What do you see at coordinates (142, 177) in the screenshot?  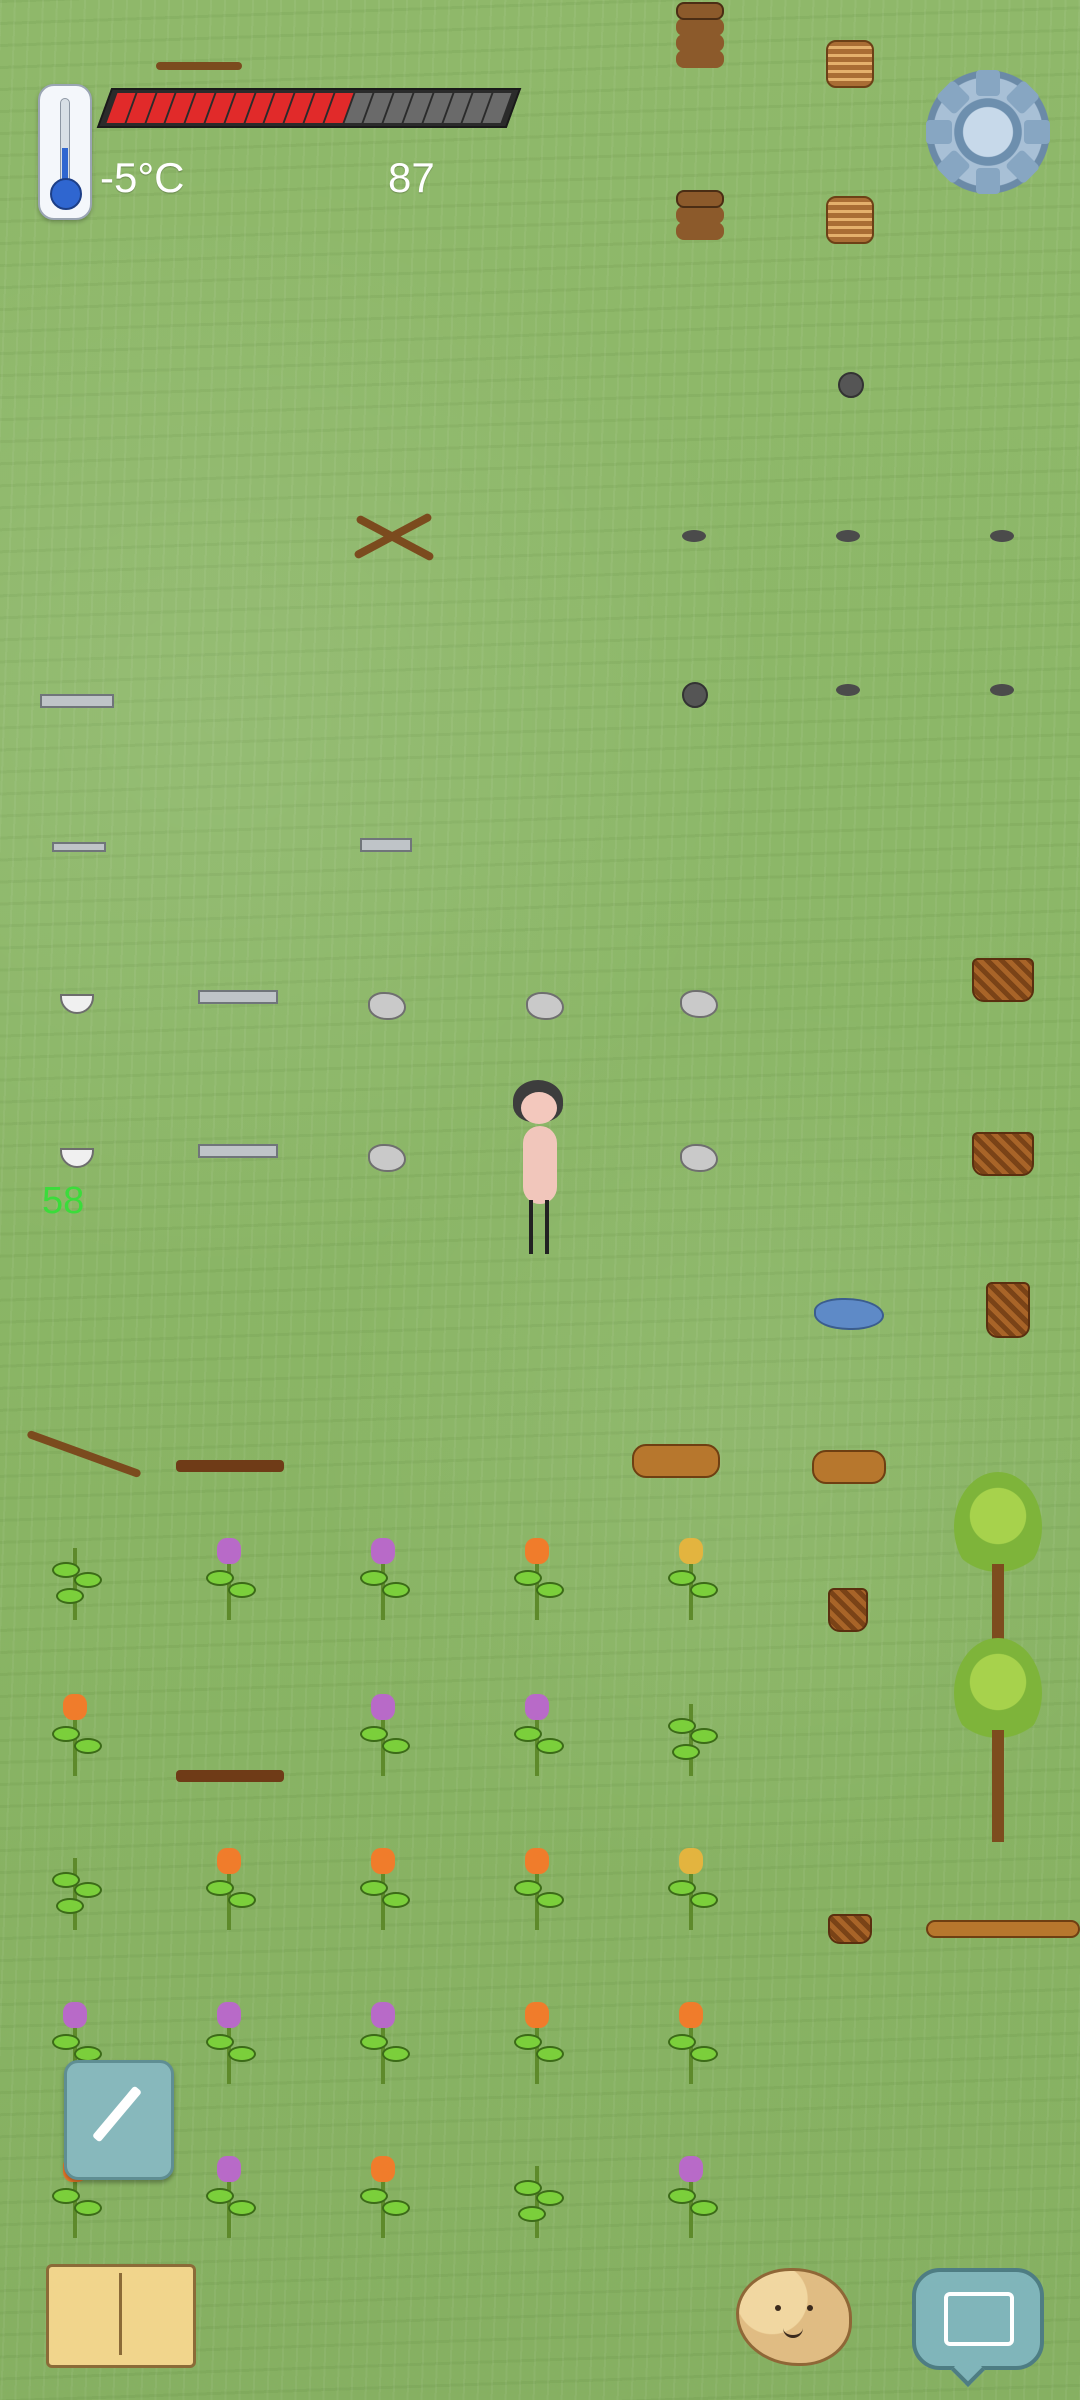 I see `temperature-readout: -5°C` at bounding box center [142, 177].